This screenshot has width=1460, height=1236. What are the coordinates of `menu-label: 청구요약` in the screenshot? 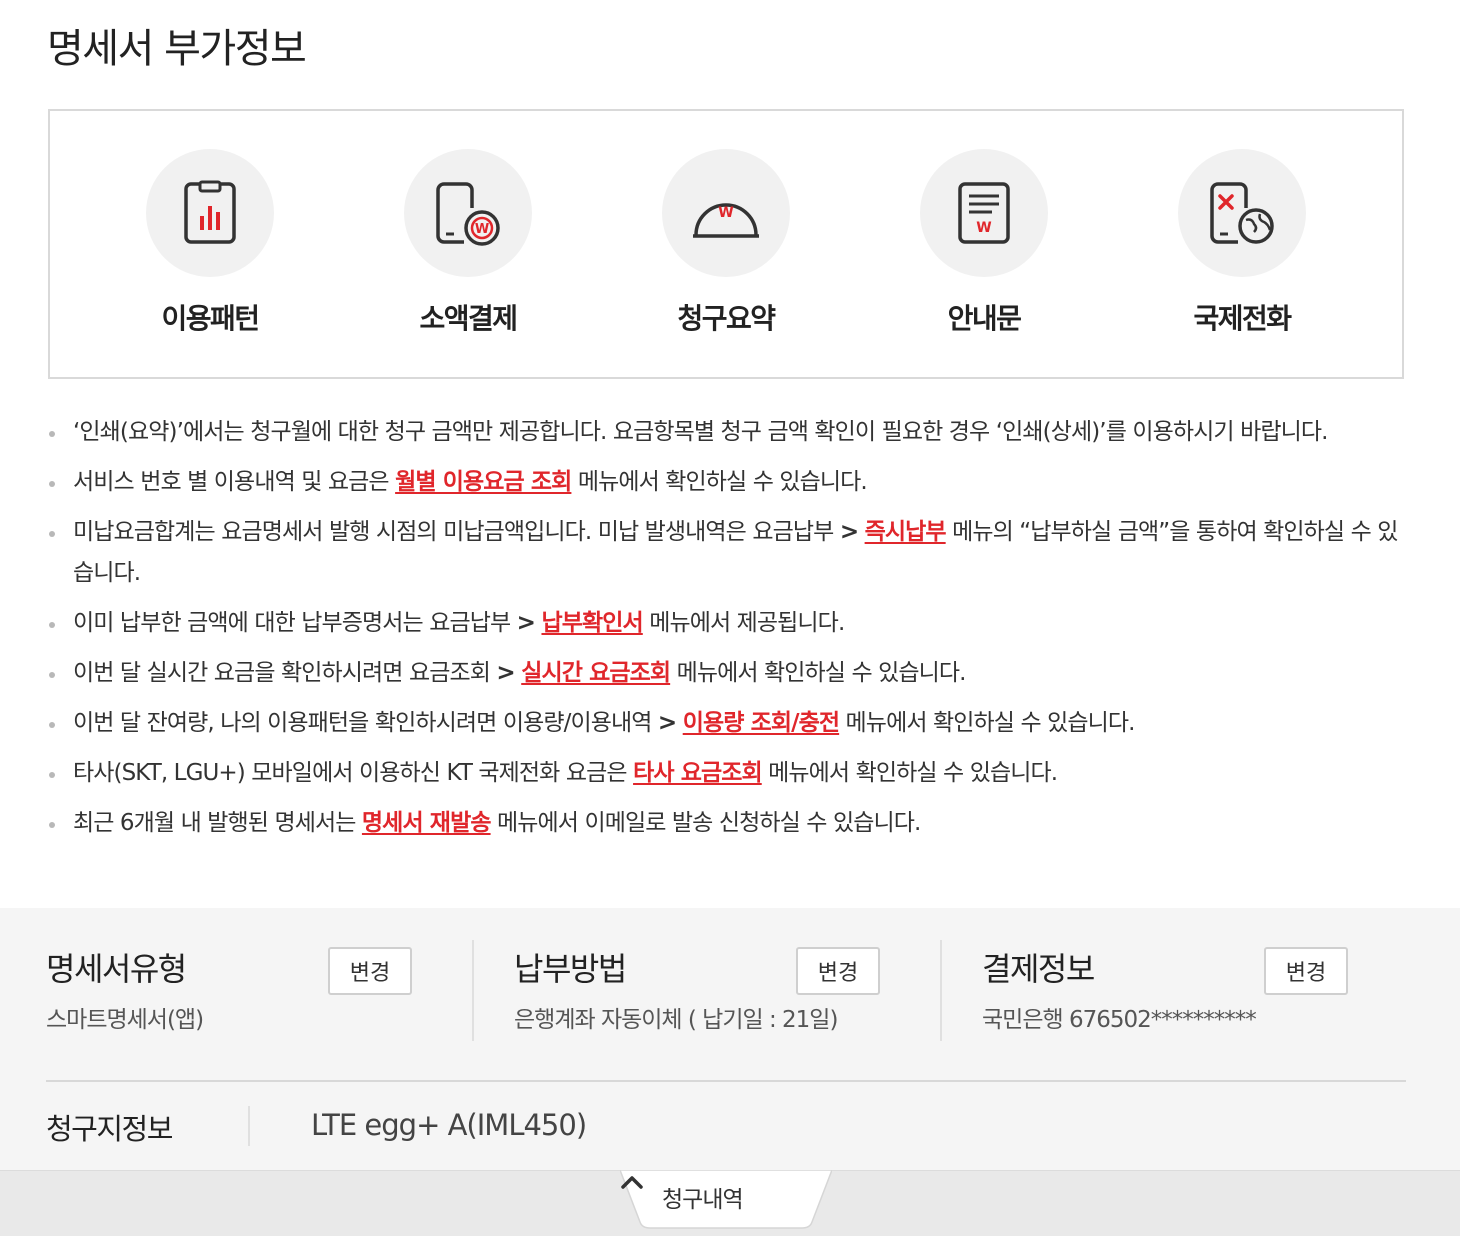 It's located at (726, 318).